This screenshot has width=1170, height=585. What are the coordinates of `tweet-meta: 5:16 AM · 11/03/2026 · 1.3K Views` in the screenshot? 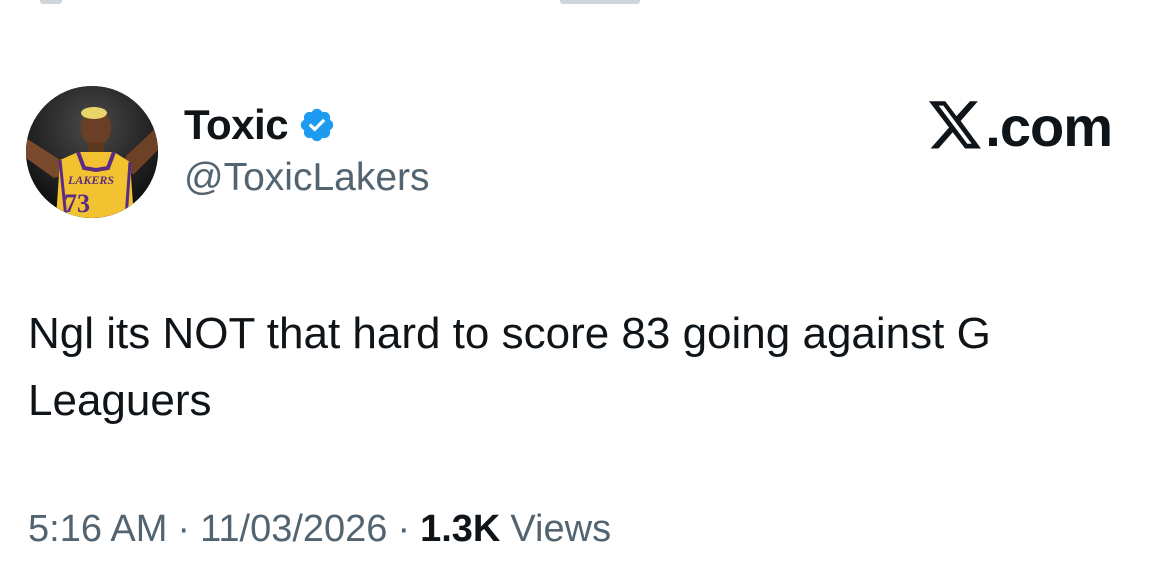 It's located at (319, 529).